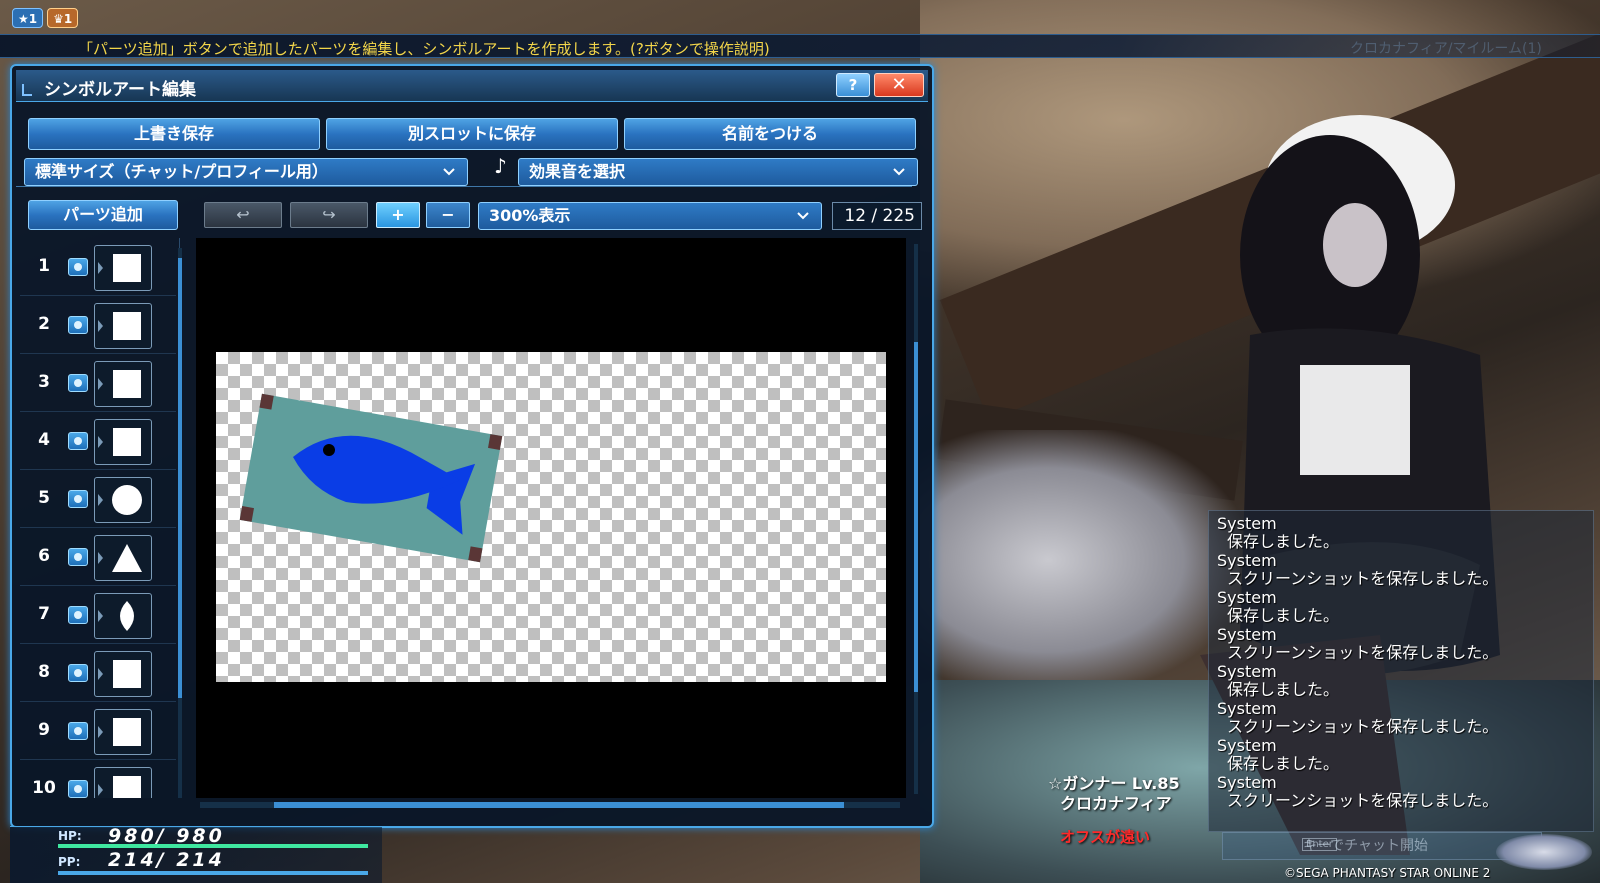  I want to click on redo-button: ↪, so click(329, 215).